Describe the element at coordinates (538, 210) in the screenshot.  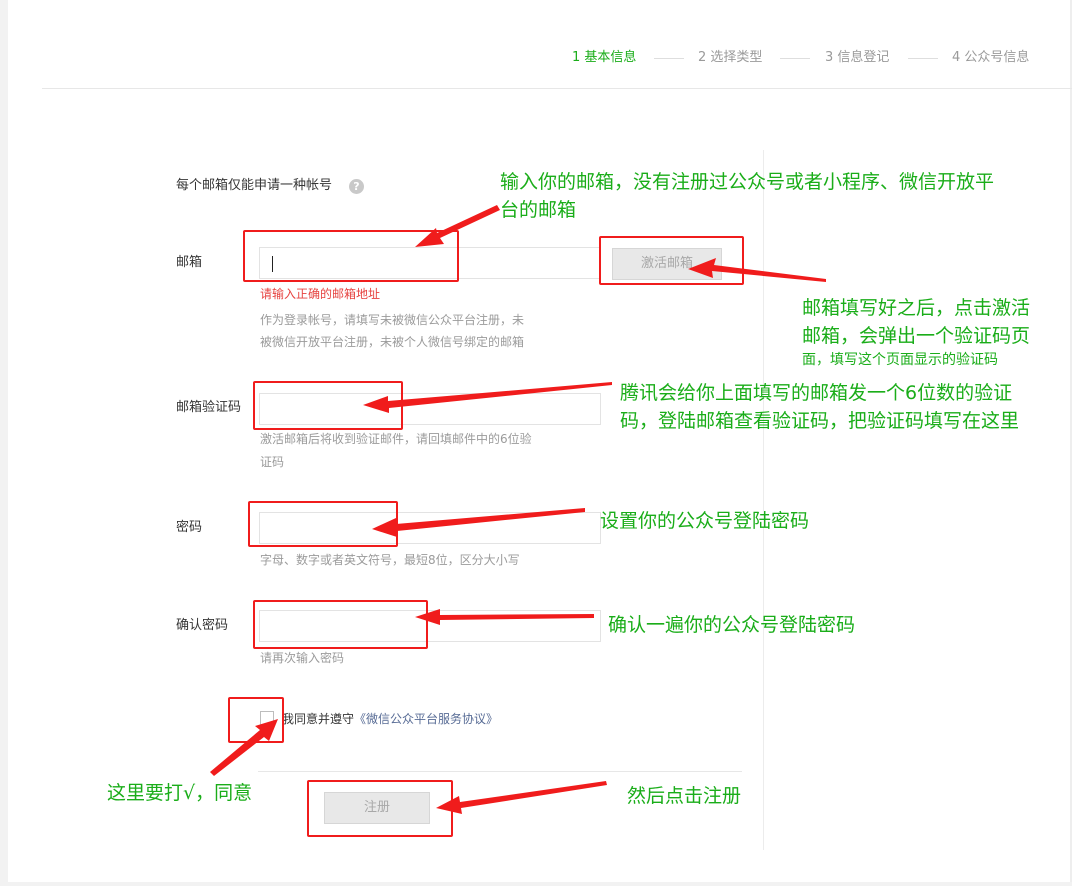
I see `annotation-email-line2: 台的邮箱` at that location.